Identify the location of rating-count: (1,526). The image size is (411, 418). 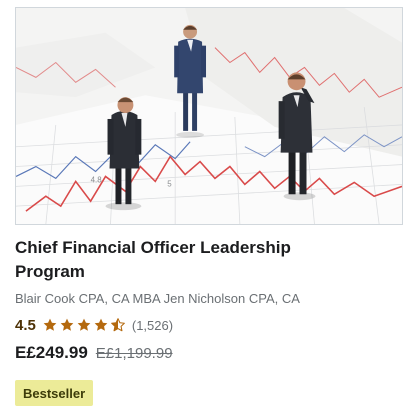
(152, 325).